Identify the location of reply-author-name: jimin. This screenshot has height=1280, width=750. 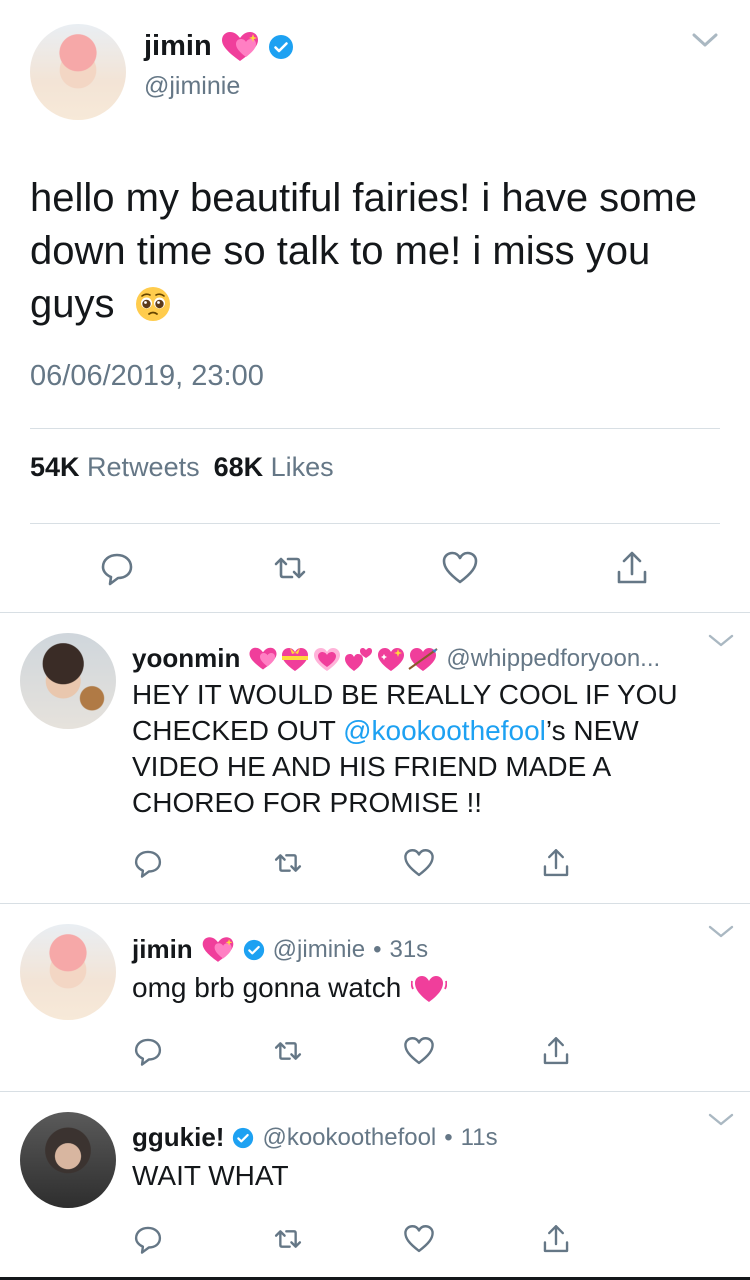
(162, 949).